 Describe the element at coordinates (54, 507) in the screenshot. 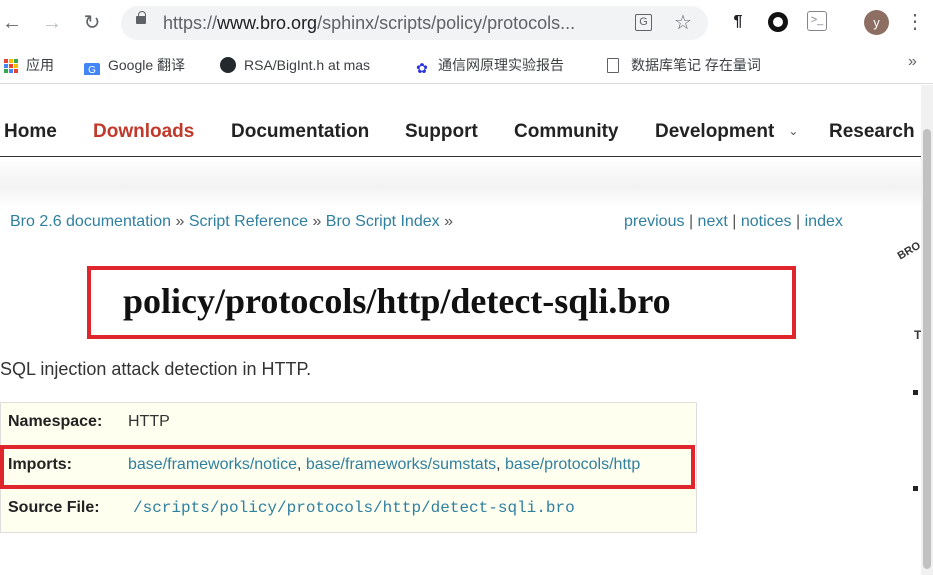

I see `source-file-label: Source File:` at that location.